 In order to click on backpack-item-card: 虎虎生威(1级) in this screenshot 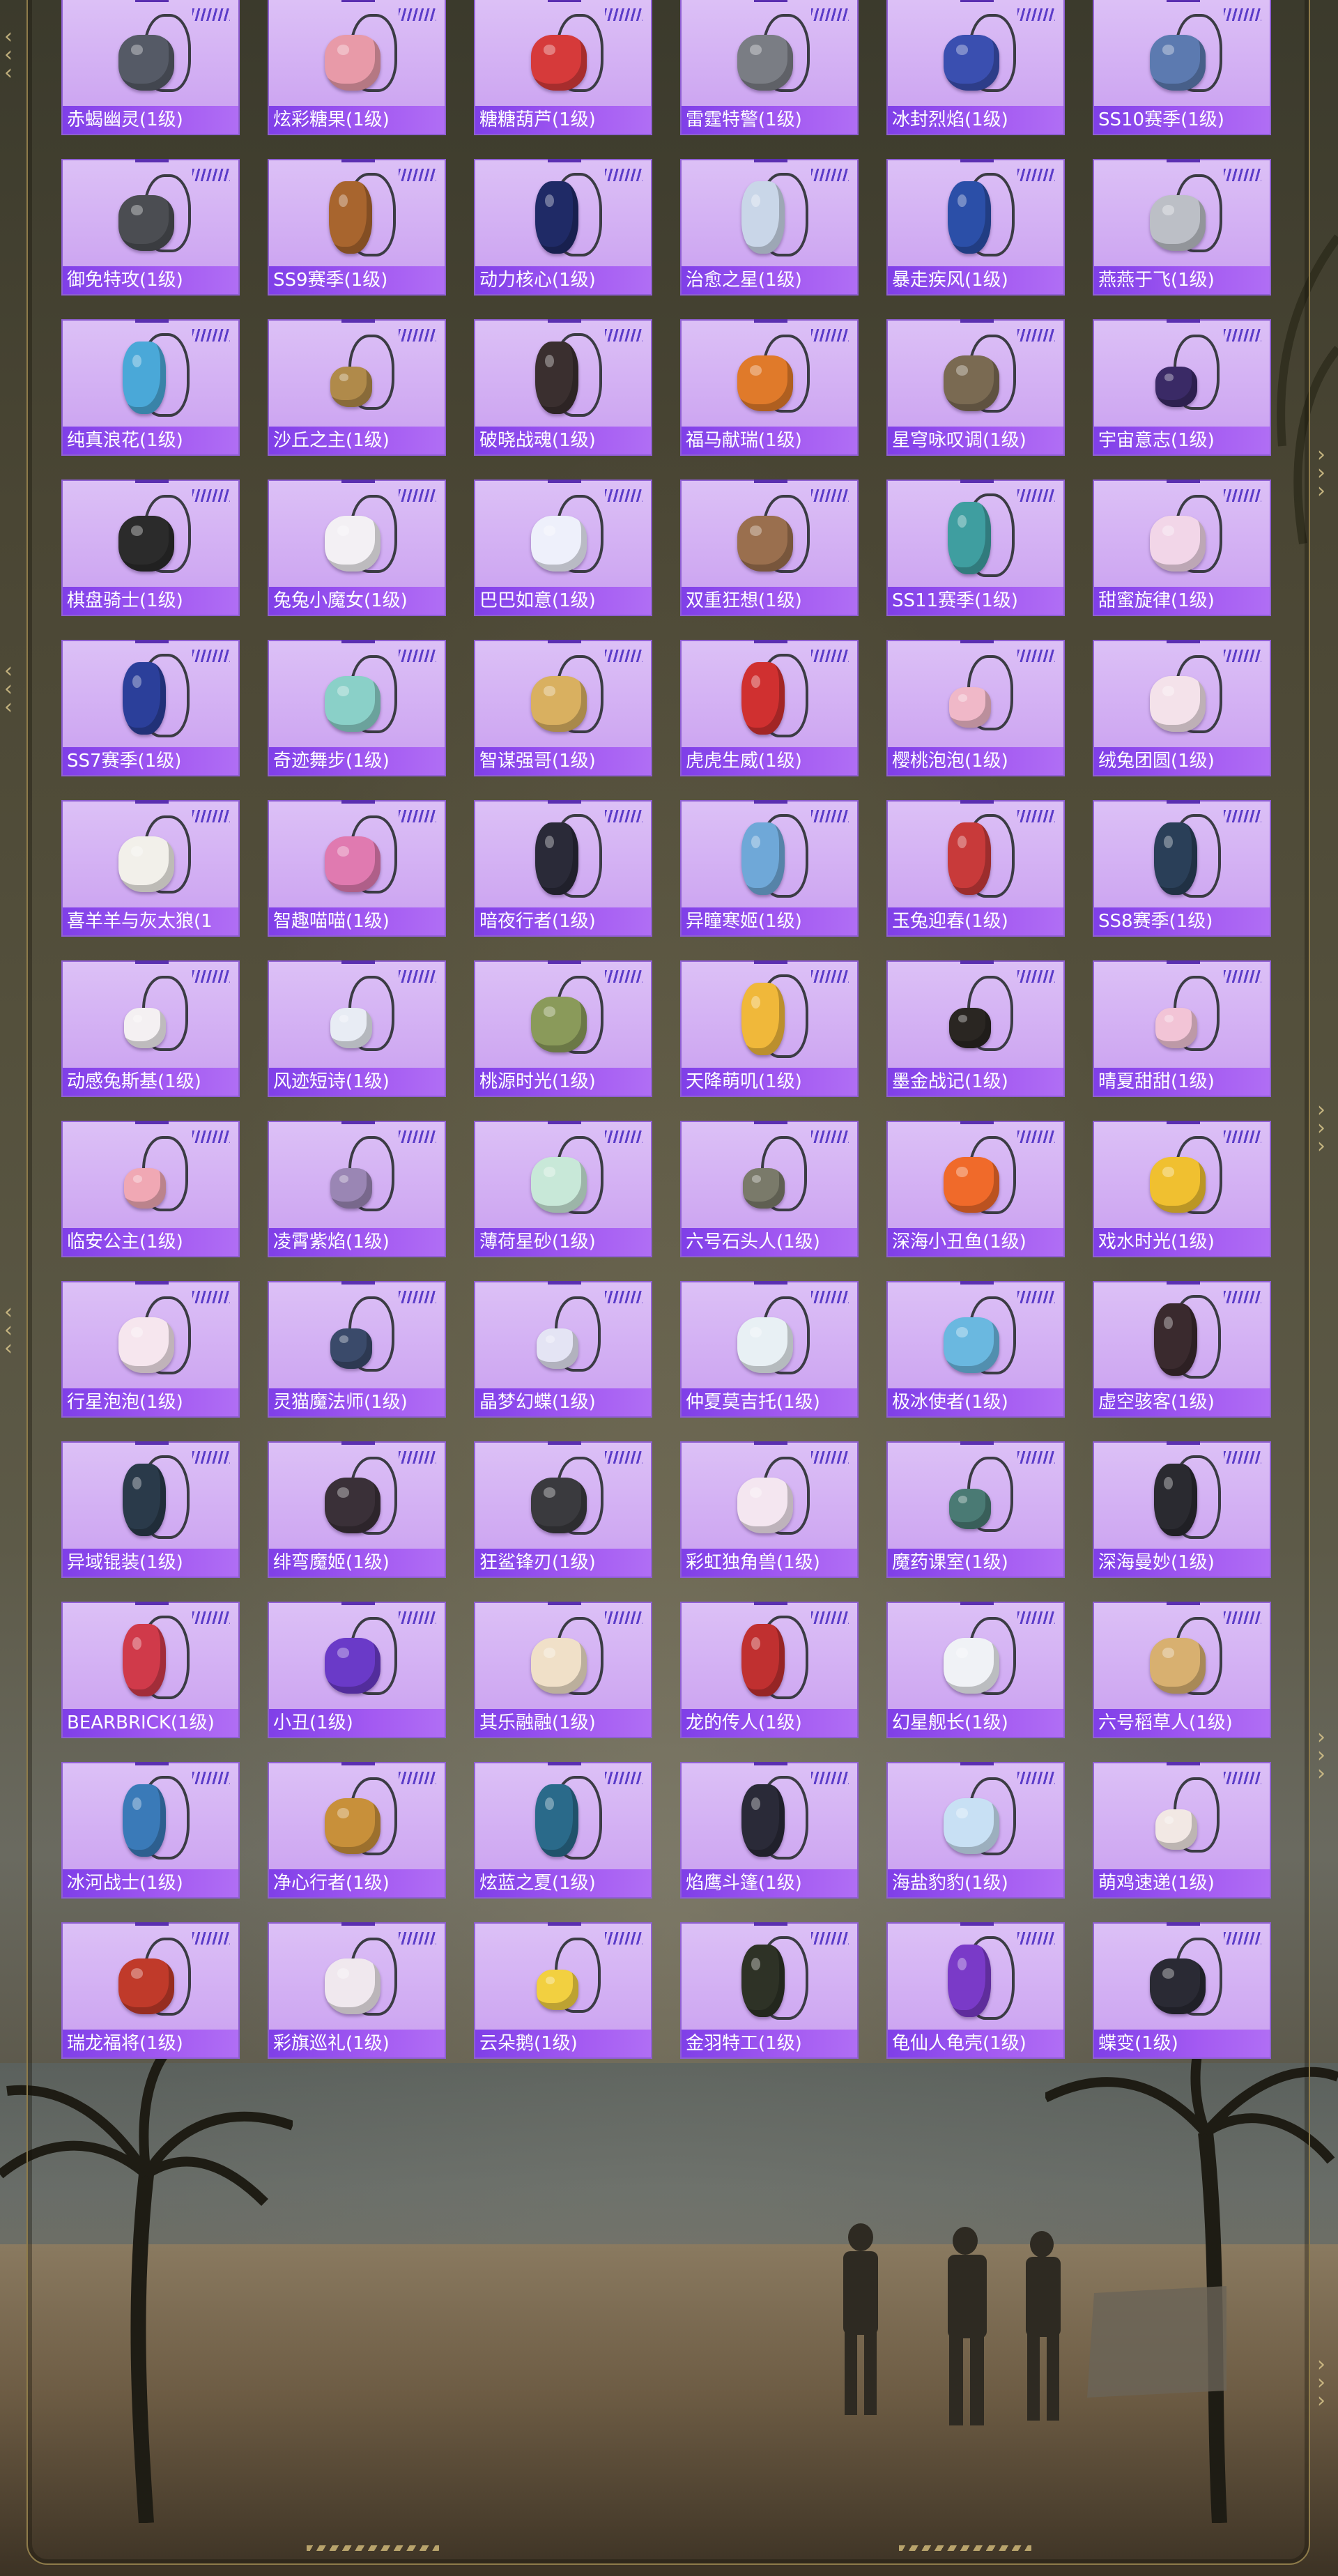, I will do `click(769, 708)`.